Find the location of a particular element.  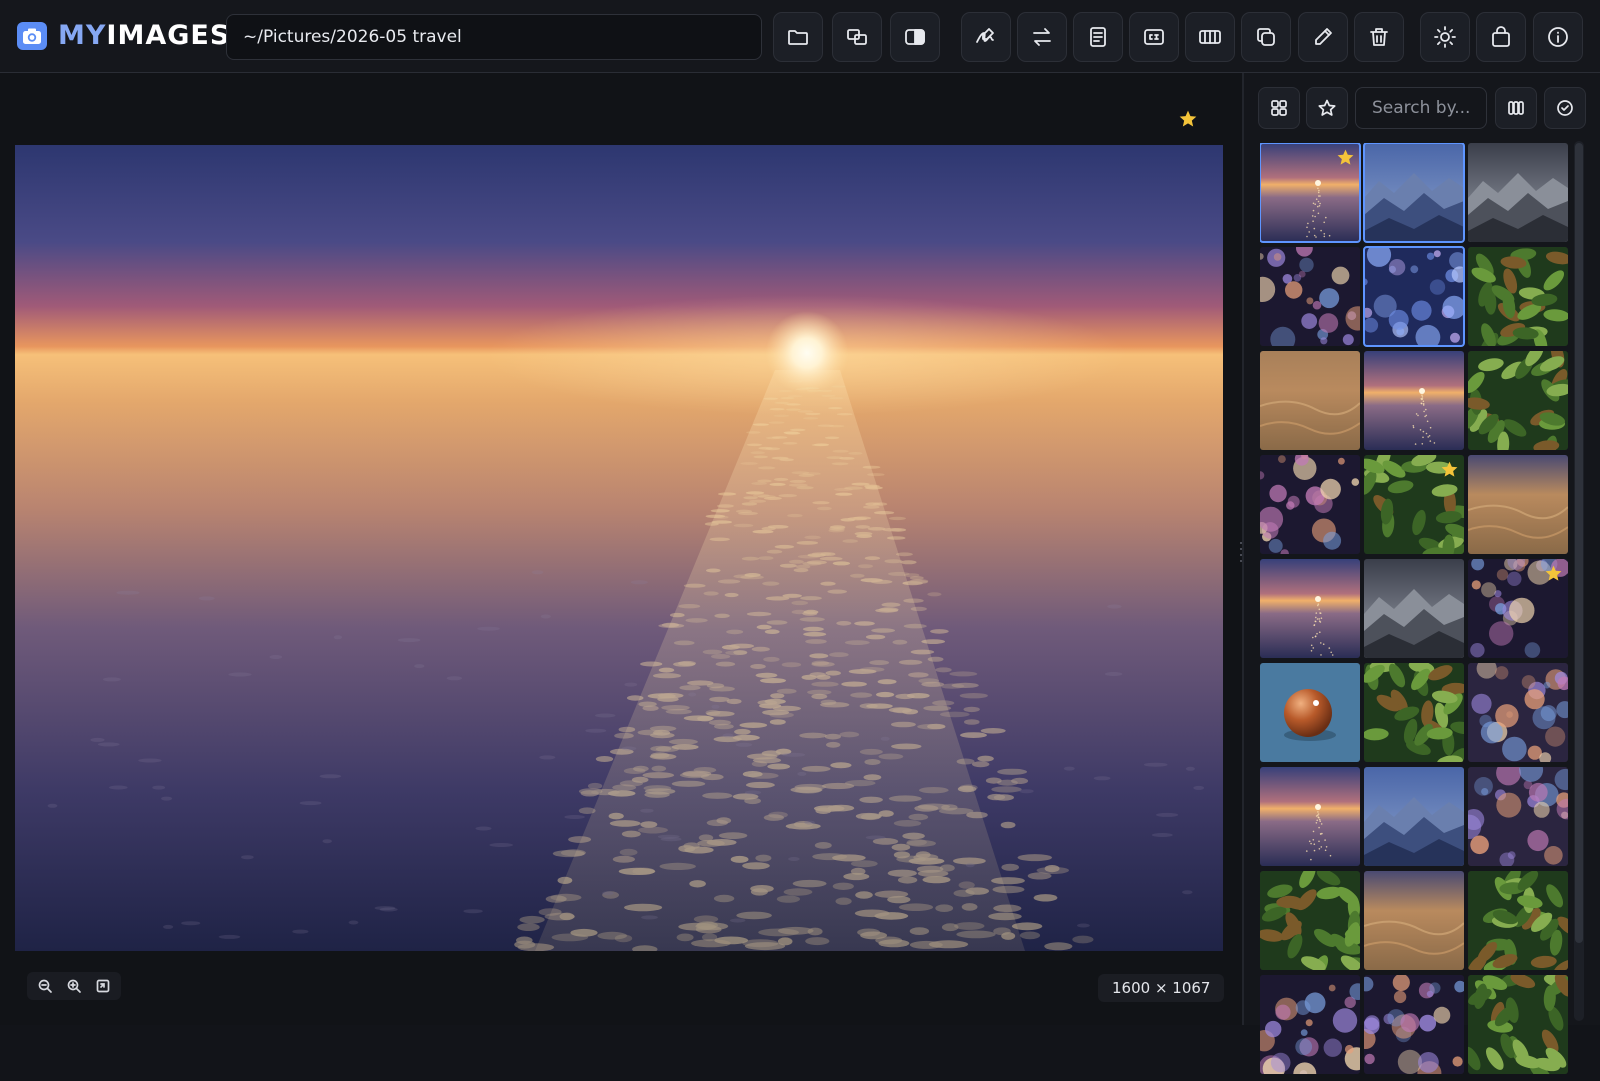

info-icon is located at coordinates (1558, 37).